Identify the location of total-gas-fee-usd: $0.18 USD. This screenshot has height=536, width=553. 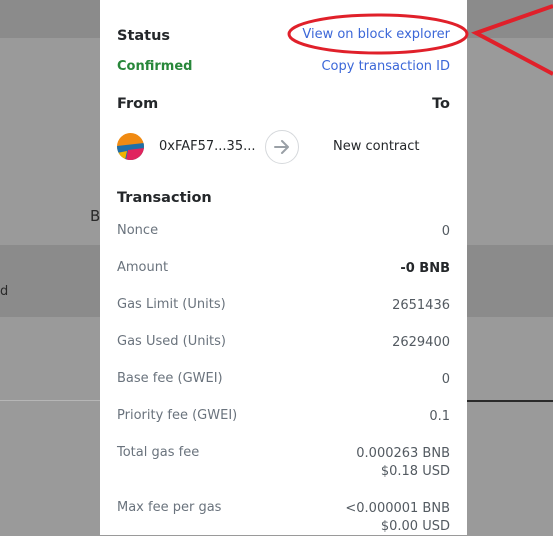
(415, 471).